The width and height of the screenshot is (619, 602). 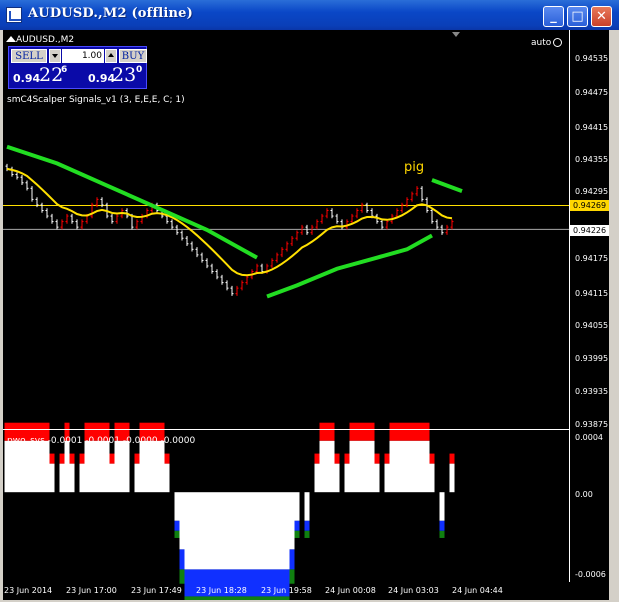 What do you see at coordinates (589, 437) in the screenshot?
I see `sub-axis-label: 0.0004` at bounding box center [589, 437].